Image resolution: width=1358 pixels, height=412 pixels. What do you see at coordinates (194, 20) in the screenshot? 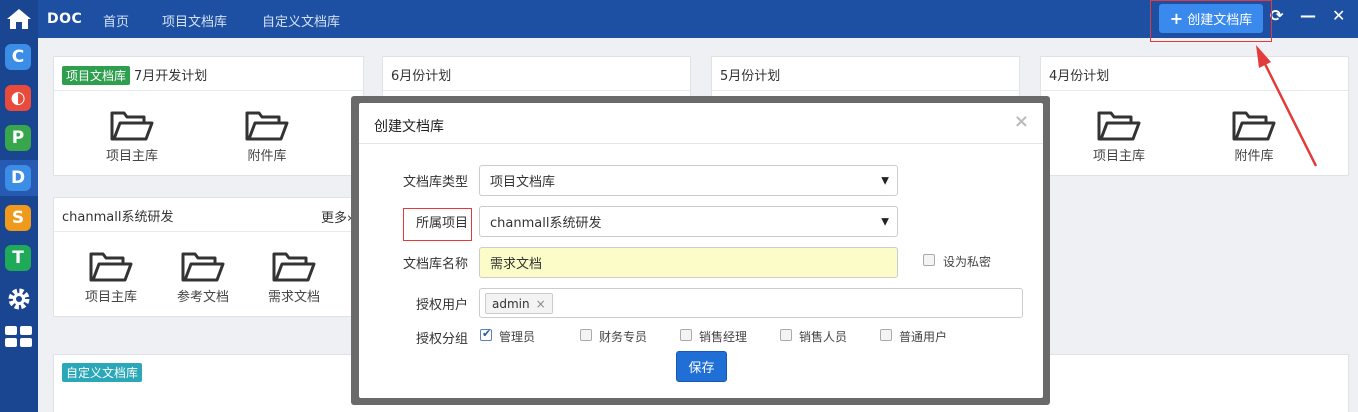
I see `nav-project-docs: 项目文档库` at bounding box center [194, 20].